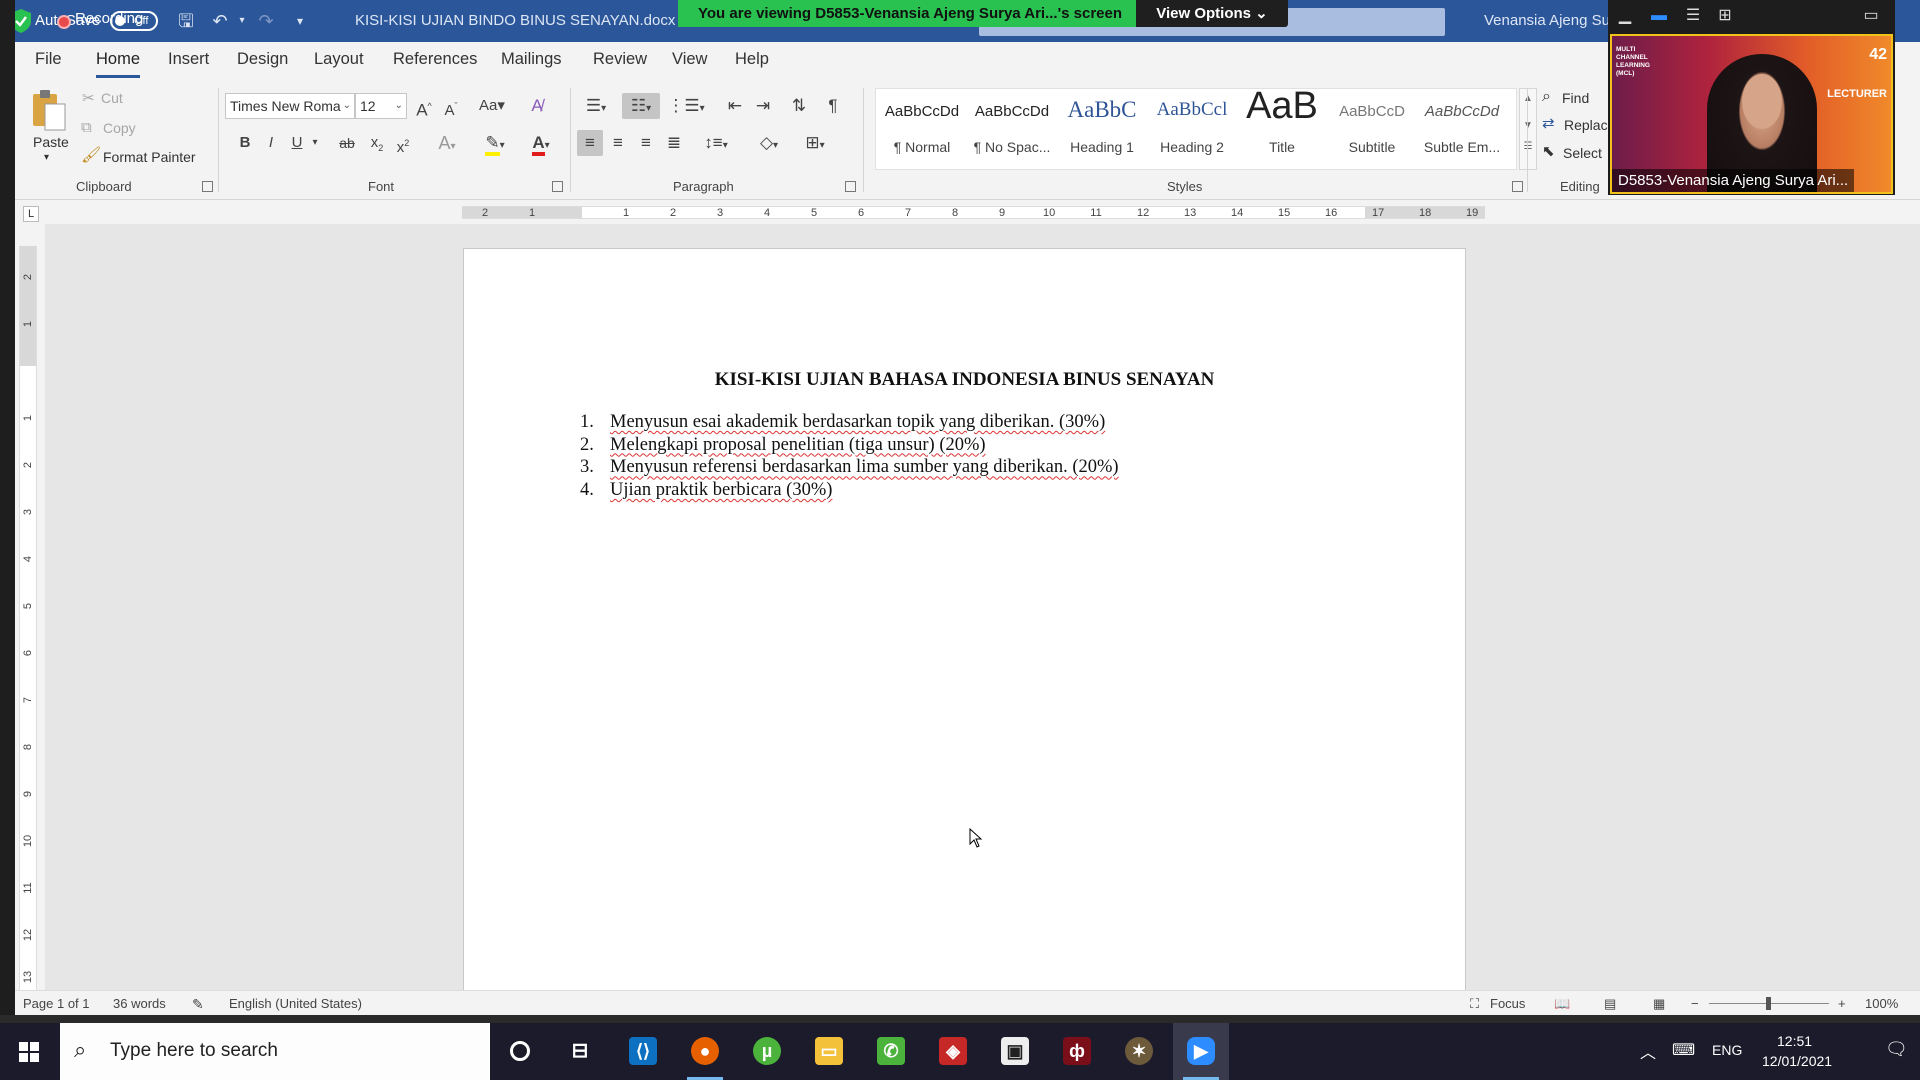 The width and height of the screenshot is (1920, 1080). Describe the element at coordinates (1575, 98) in the screenshot. I see `find-label: Find` at that location.